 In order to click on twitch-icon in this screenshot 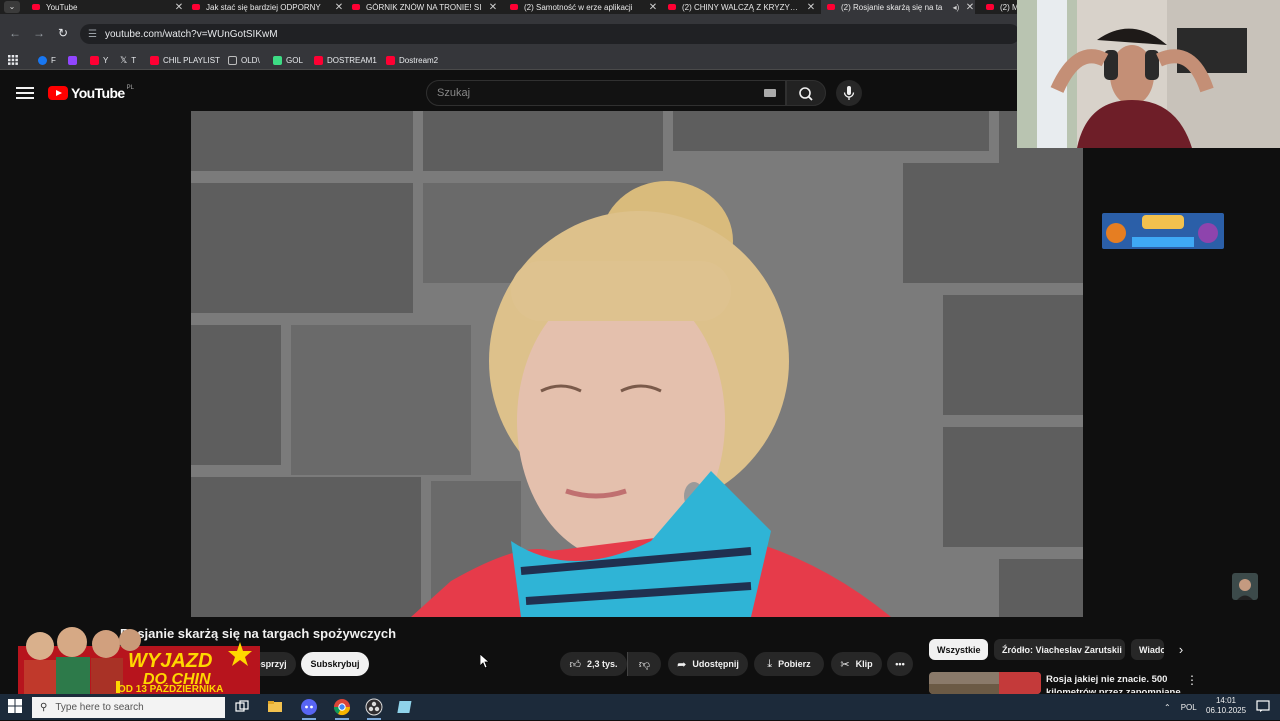, I will do `click(72, 60)`.